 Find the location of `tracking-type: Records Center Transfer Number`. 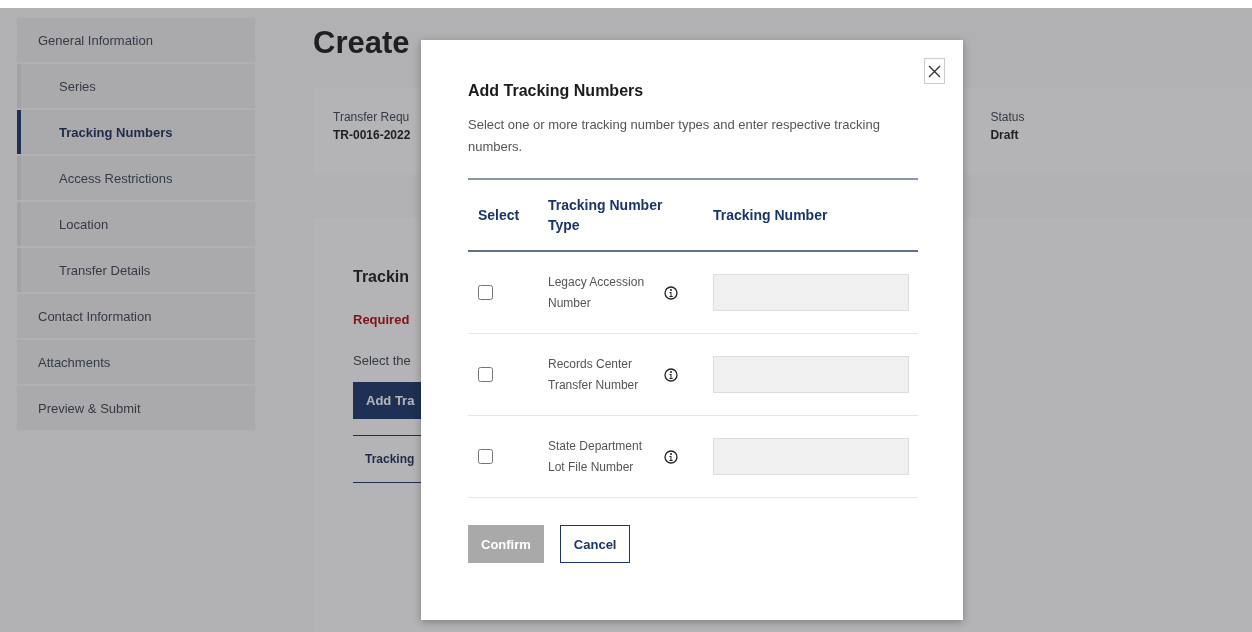

tracking-type: Records Center Transfer Number is located at coordinates (594, 374).